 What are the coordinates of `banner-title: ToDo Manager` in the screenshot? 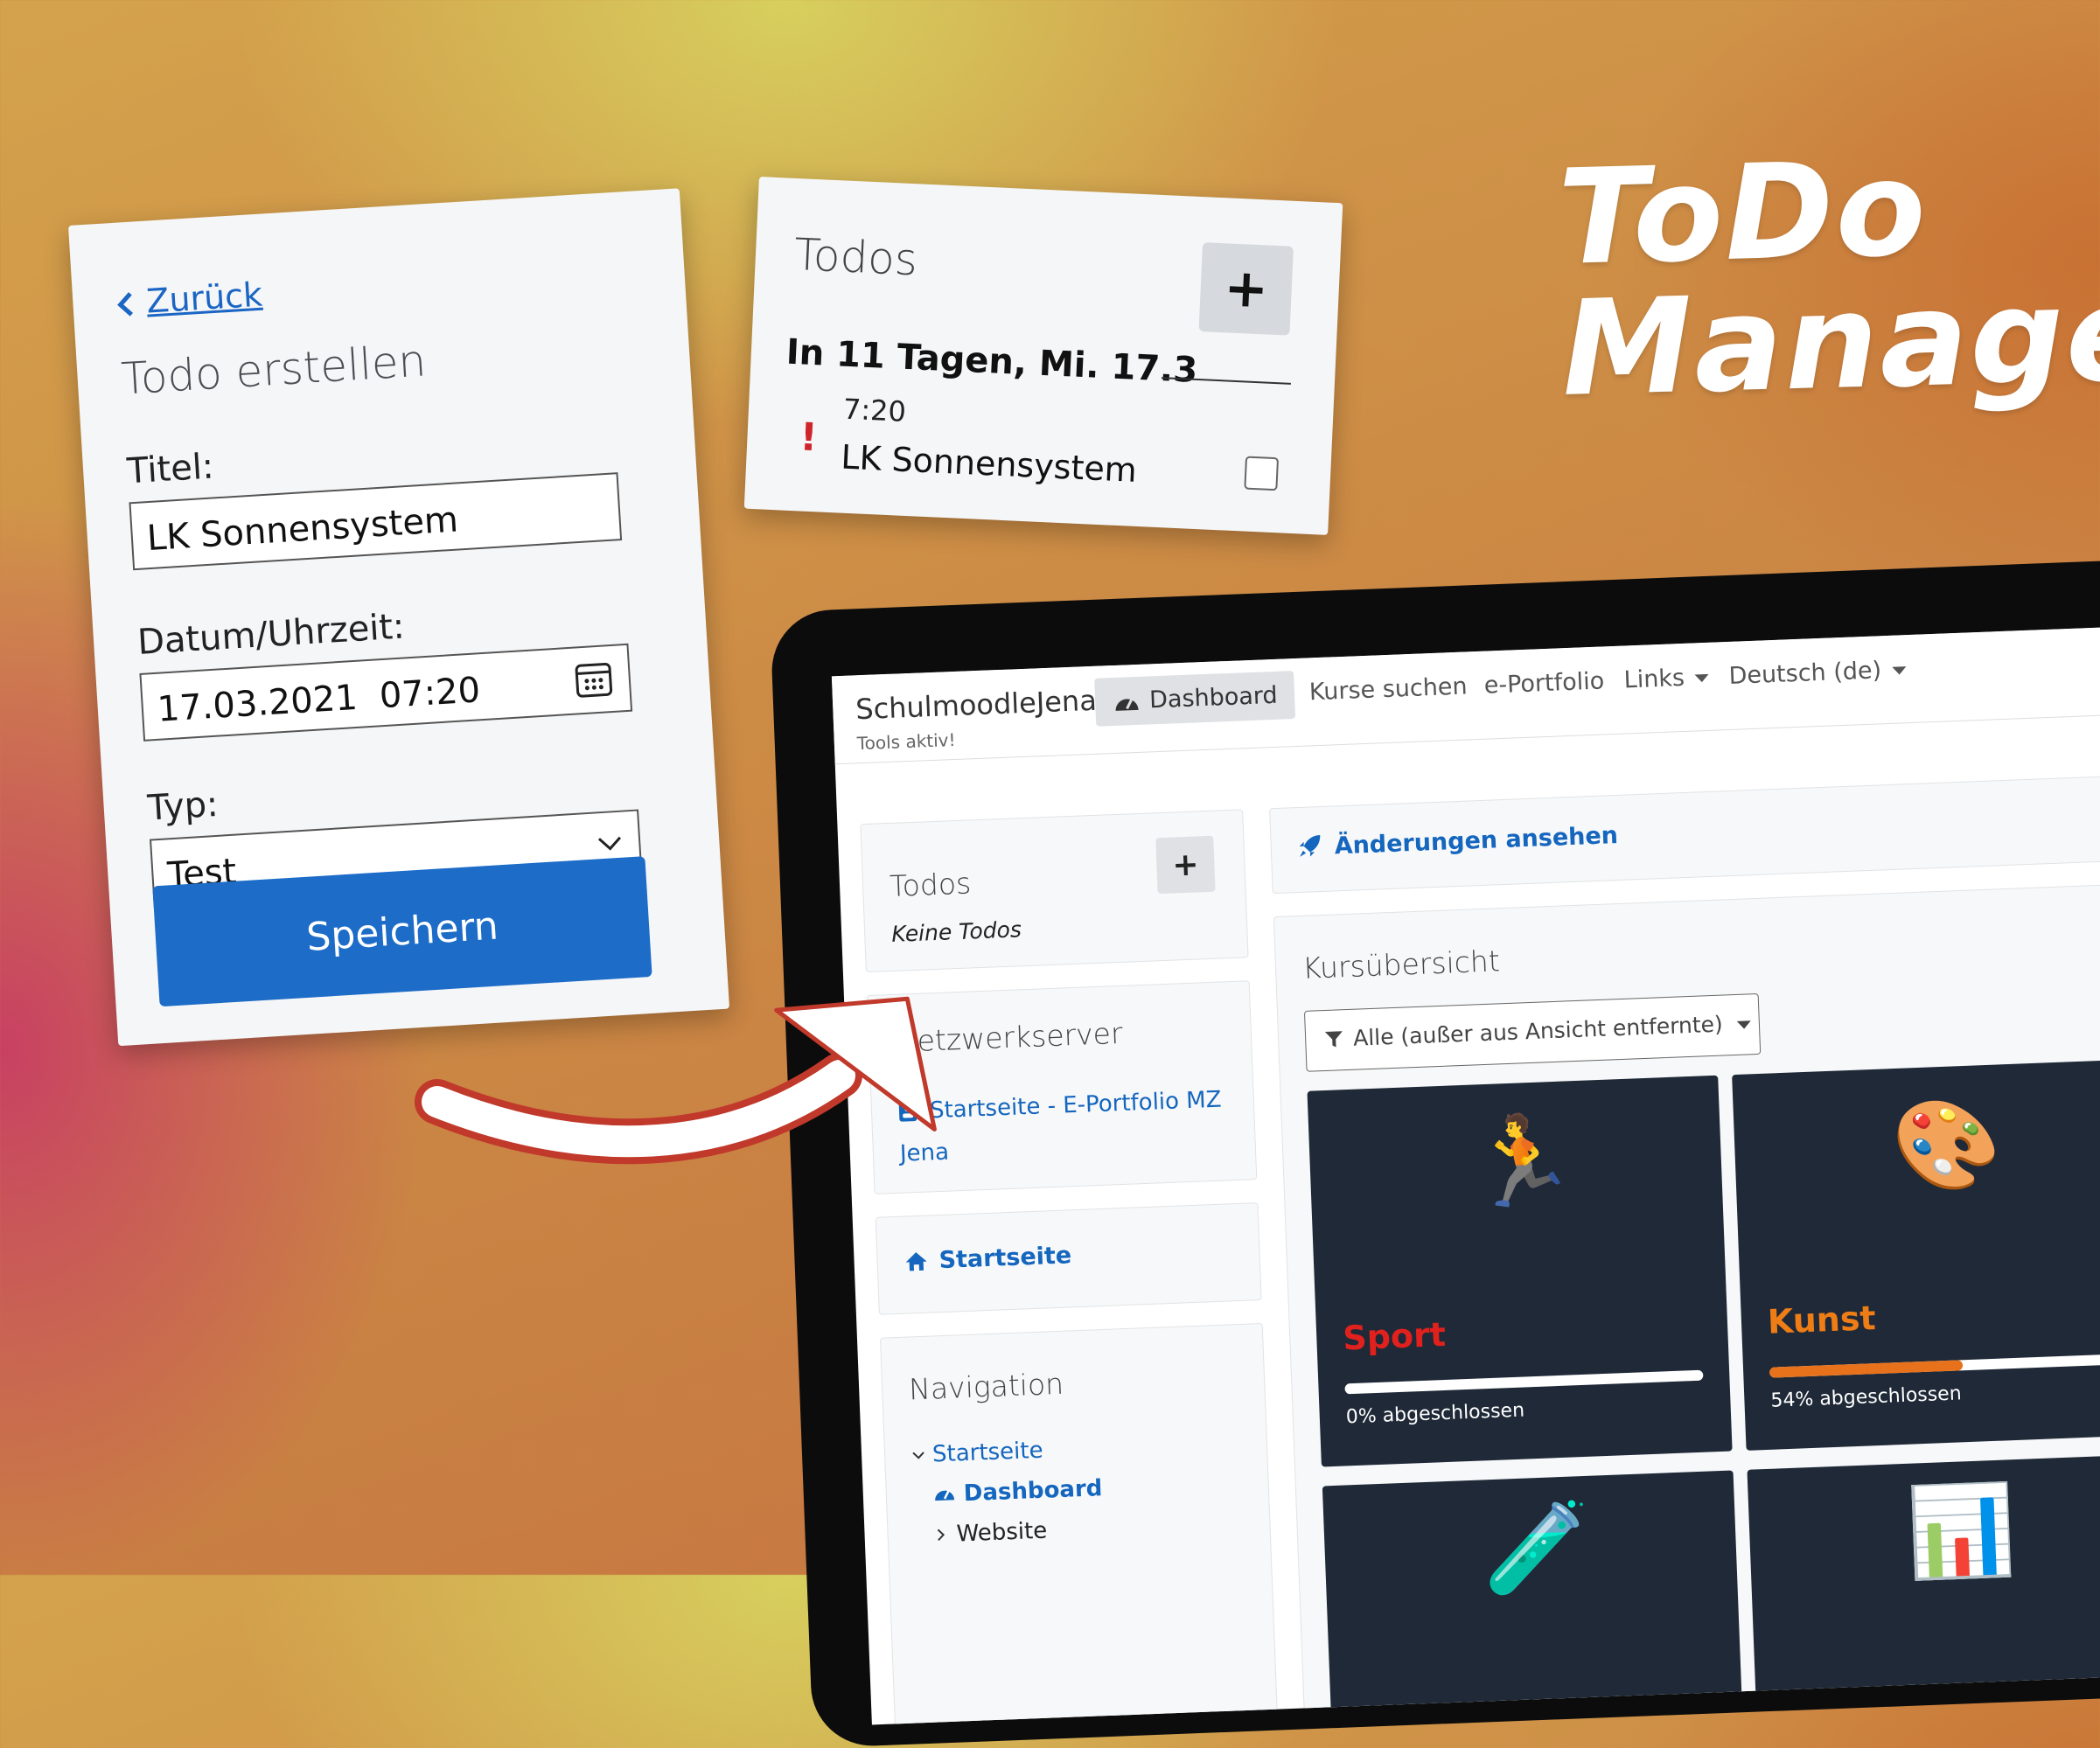 It's located at (1828, 276).